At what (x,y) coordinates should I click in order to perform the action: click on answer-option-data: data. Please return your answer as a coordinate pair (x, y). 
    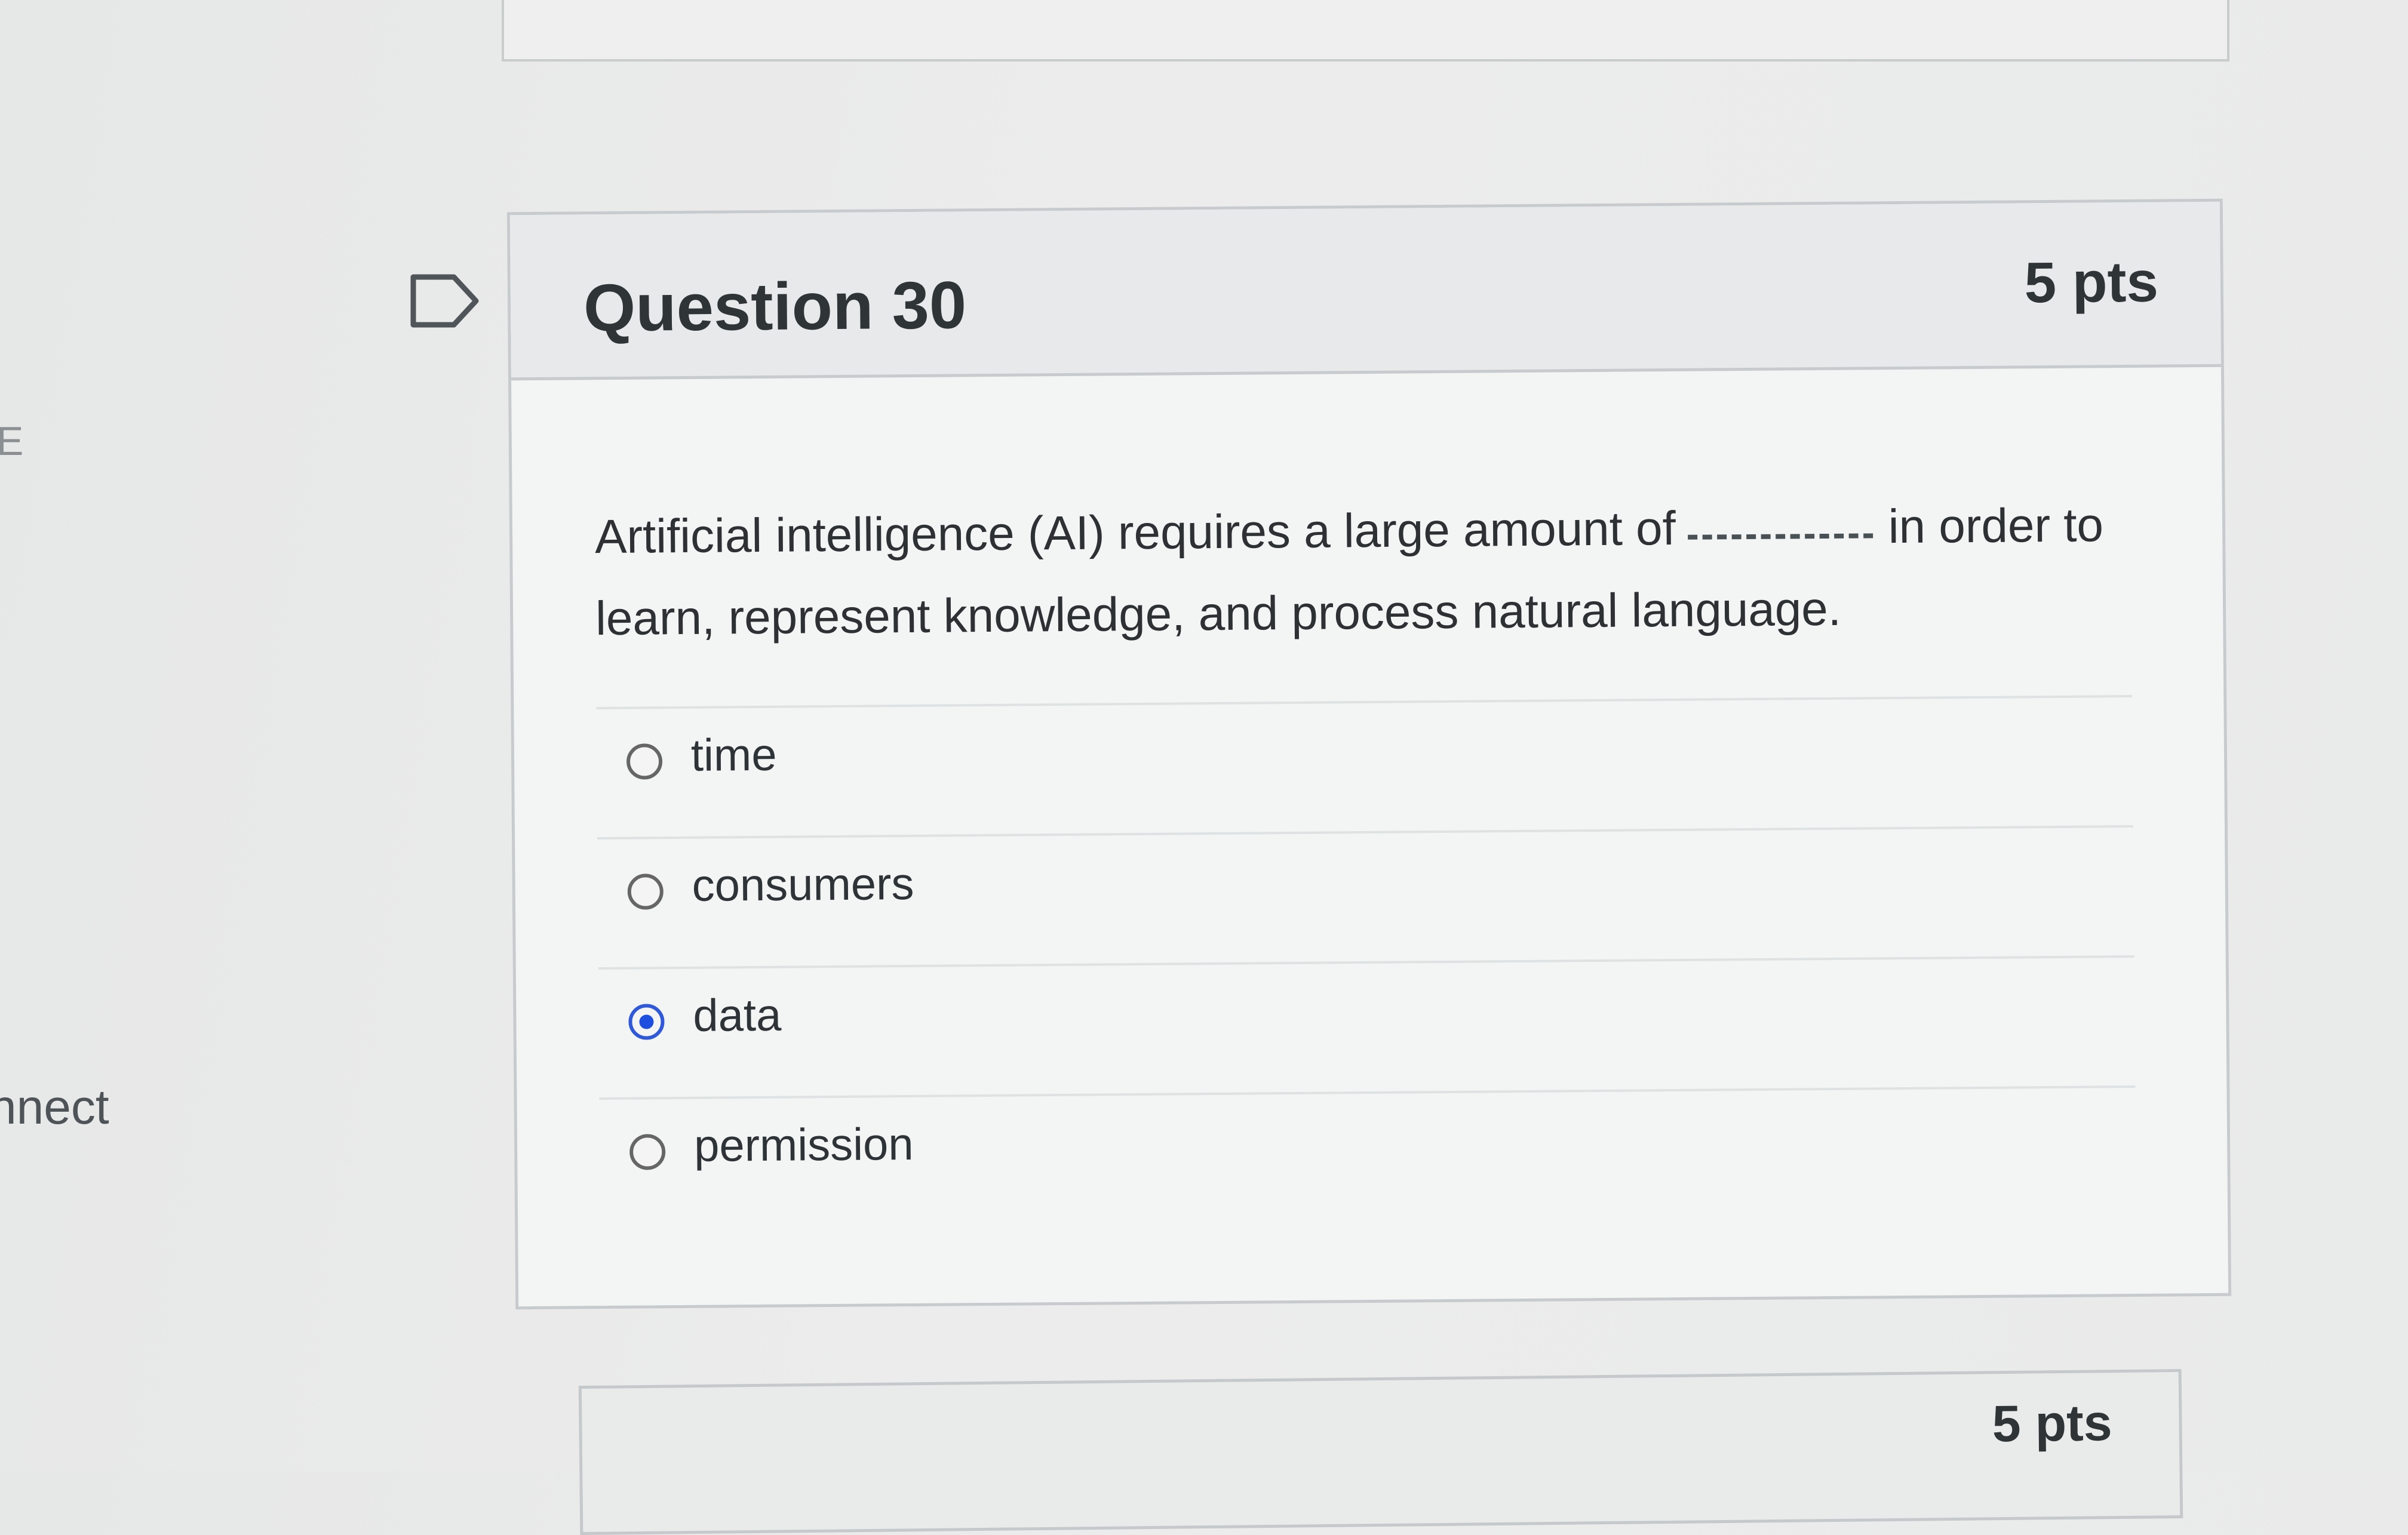
    Looking at the image, I should click on (1367, 1026).